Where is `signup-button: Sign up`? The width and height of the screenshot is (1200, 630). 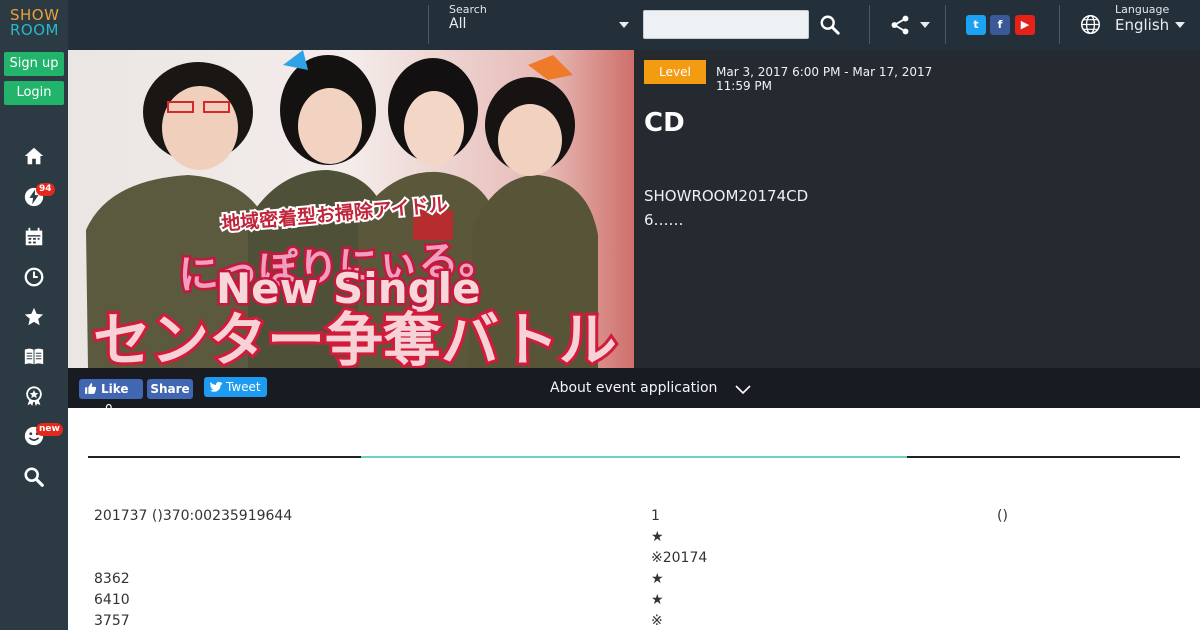 signup-button: Sign up is located at coordinates (34, 64).